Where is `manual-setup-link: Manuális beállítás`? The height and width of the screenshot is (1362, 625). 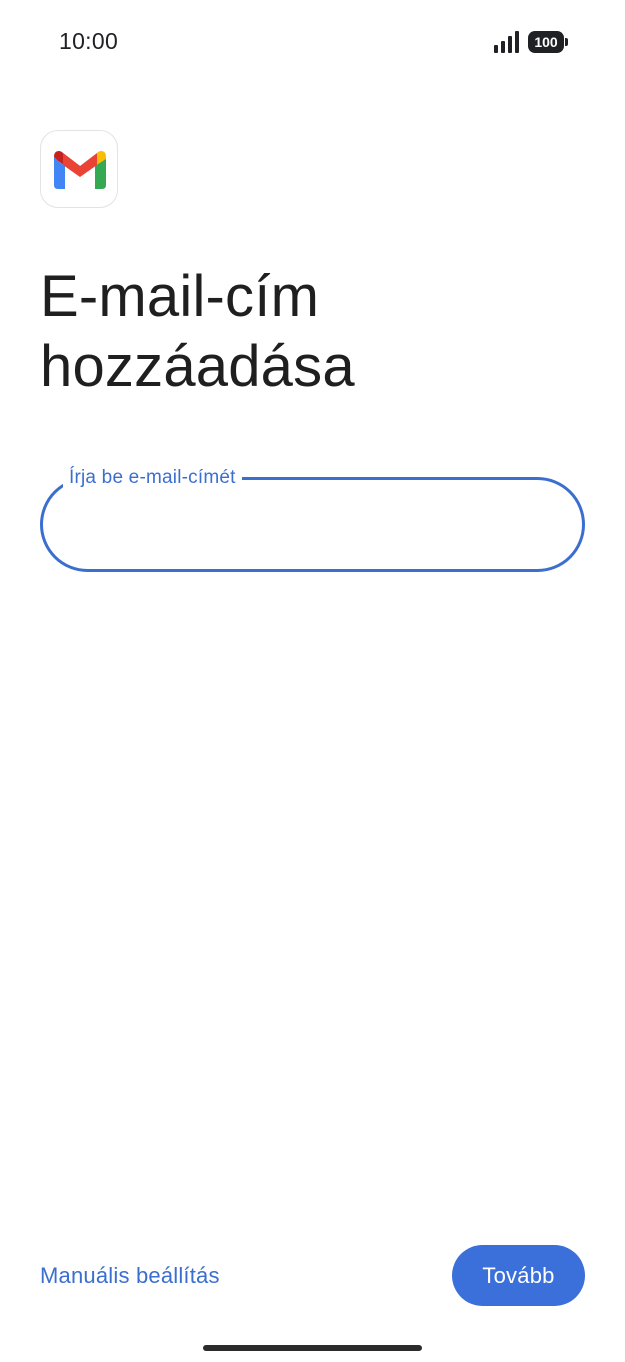
manual-setup-link: Manuális beállítás is located at coordinates (130, 1276).